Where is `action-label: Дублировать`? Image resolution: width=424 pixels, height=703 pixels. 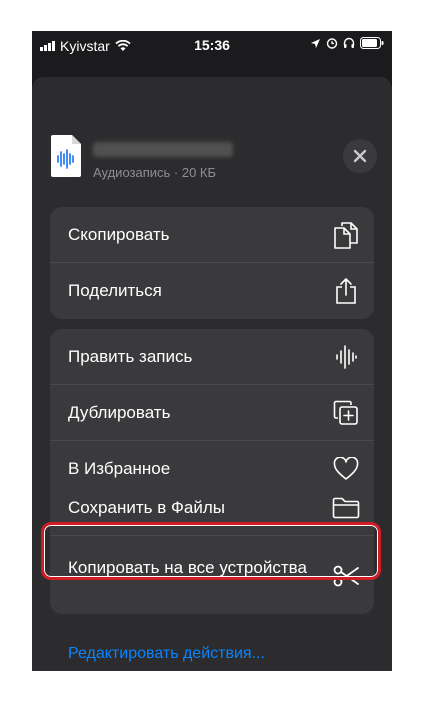
action-label: Дублировать is located at coordinates (119, 412).